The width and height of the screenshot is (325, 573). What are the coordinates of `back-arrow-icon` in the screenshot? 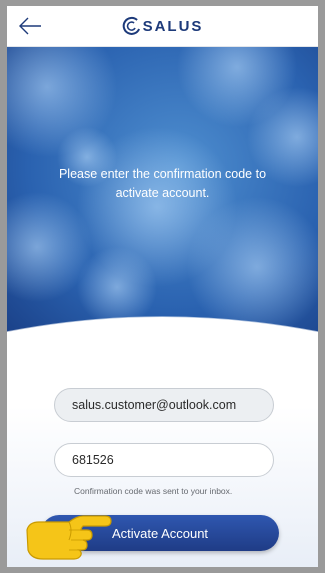 It's located at (30, 26).